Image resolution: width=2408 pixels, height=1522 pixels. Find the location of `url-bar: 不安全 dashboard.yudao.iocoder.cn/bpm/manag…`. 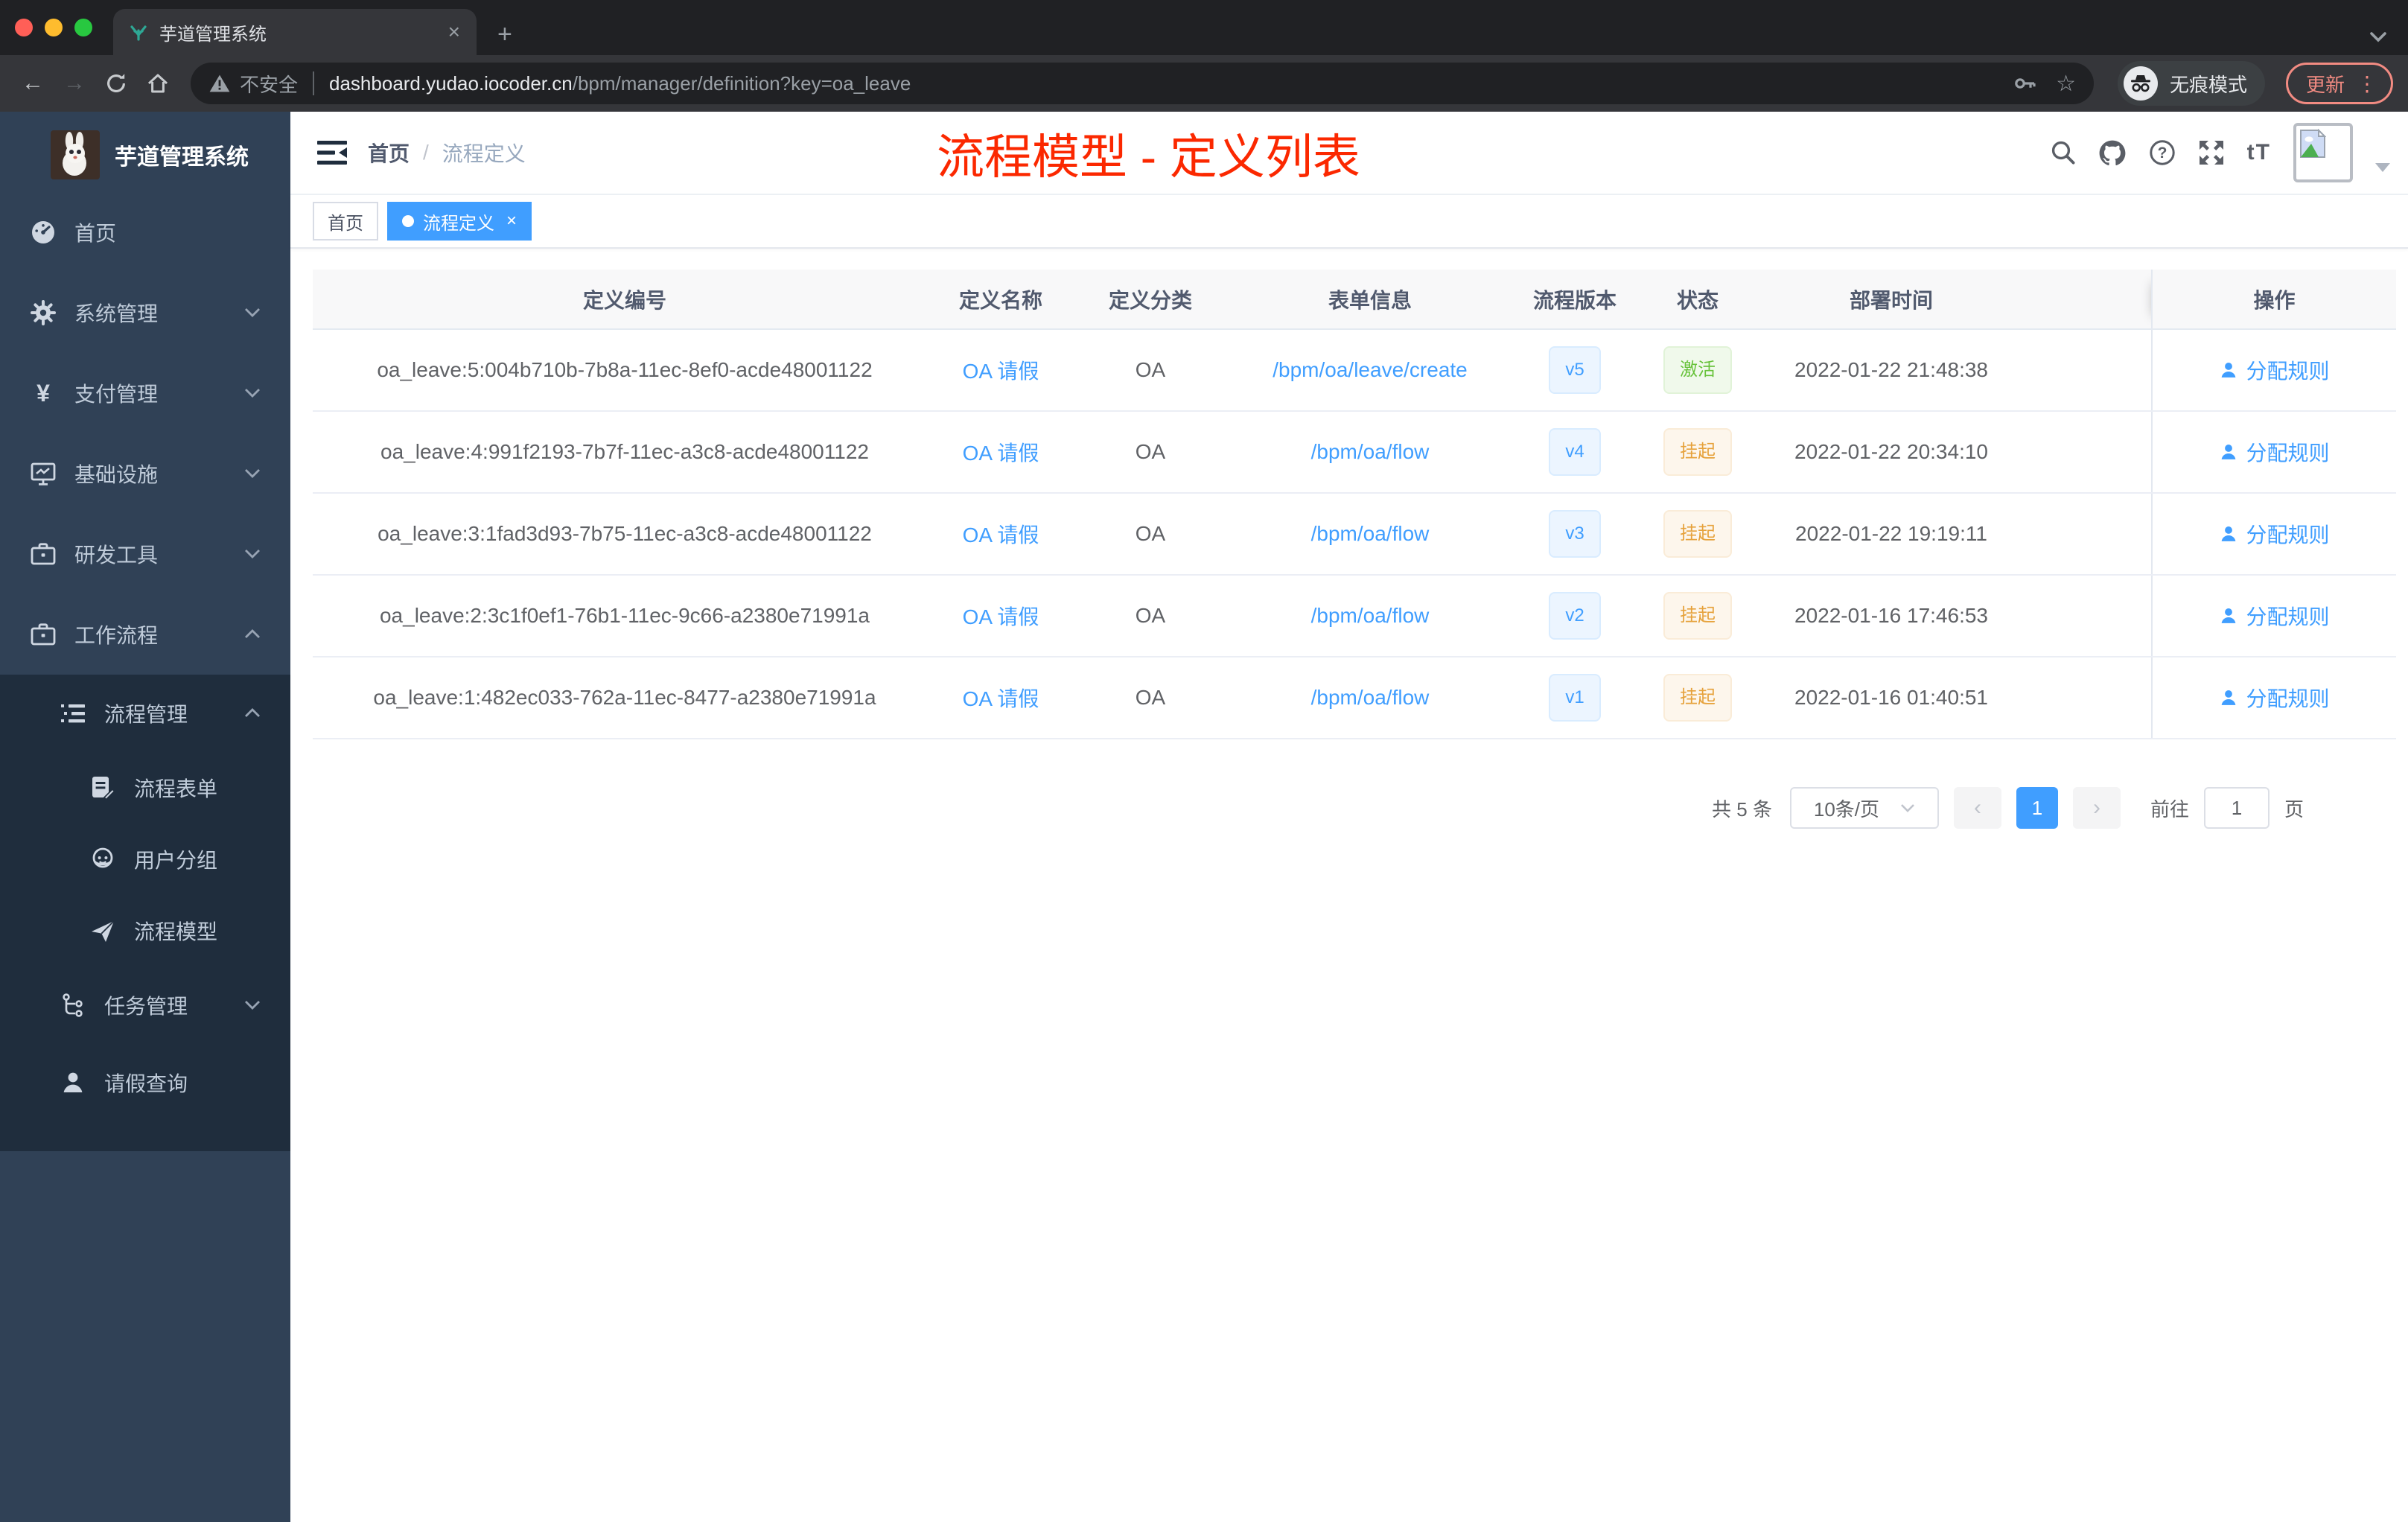

url-bar: 不安全 dashboard.yudao.iocoder.cn/bpm/manag… is located at coordinates (1142, 83).